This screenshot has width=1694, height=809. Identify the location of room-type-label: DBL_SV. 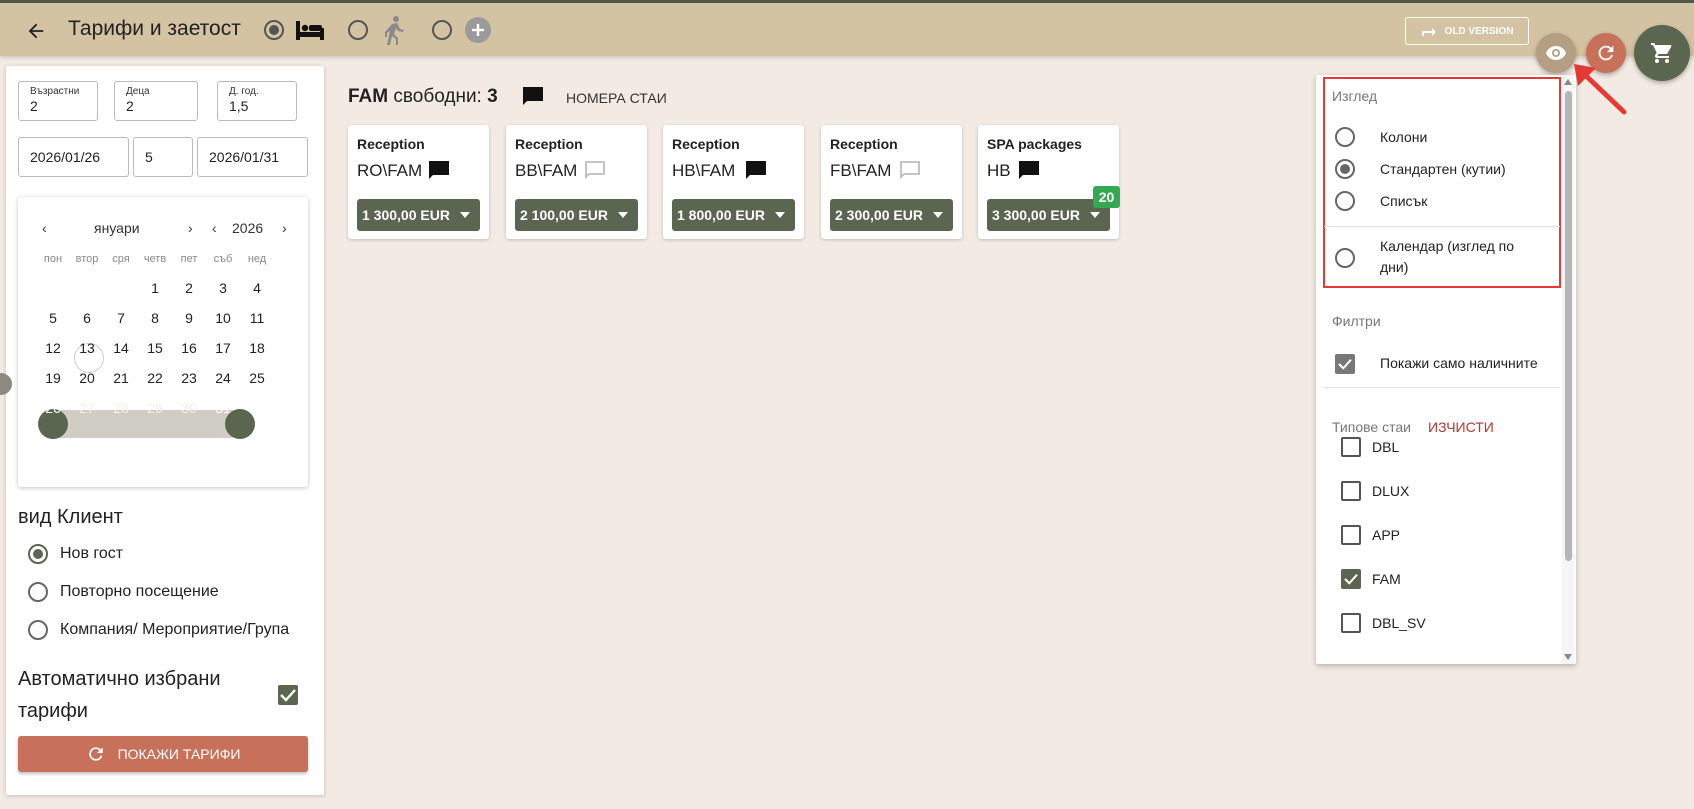
(1399, 623).